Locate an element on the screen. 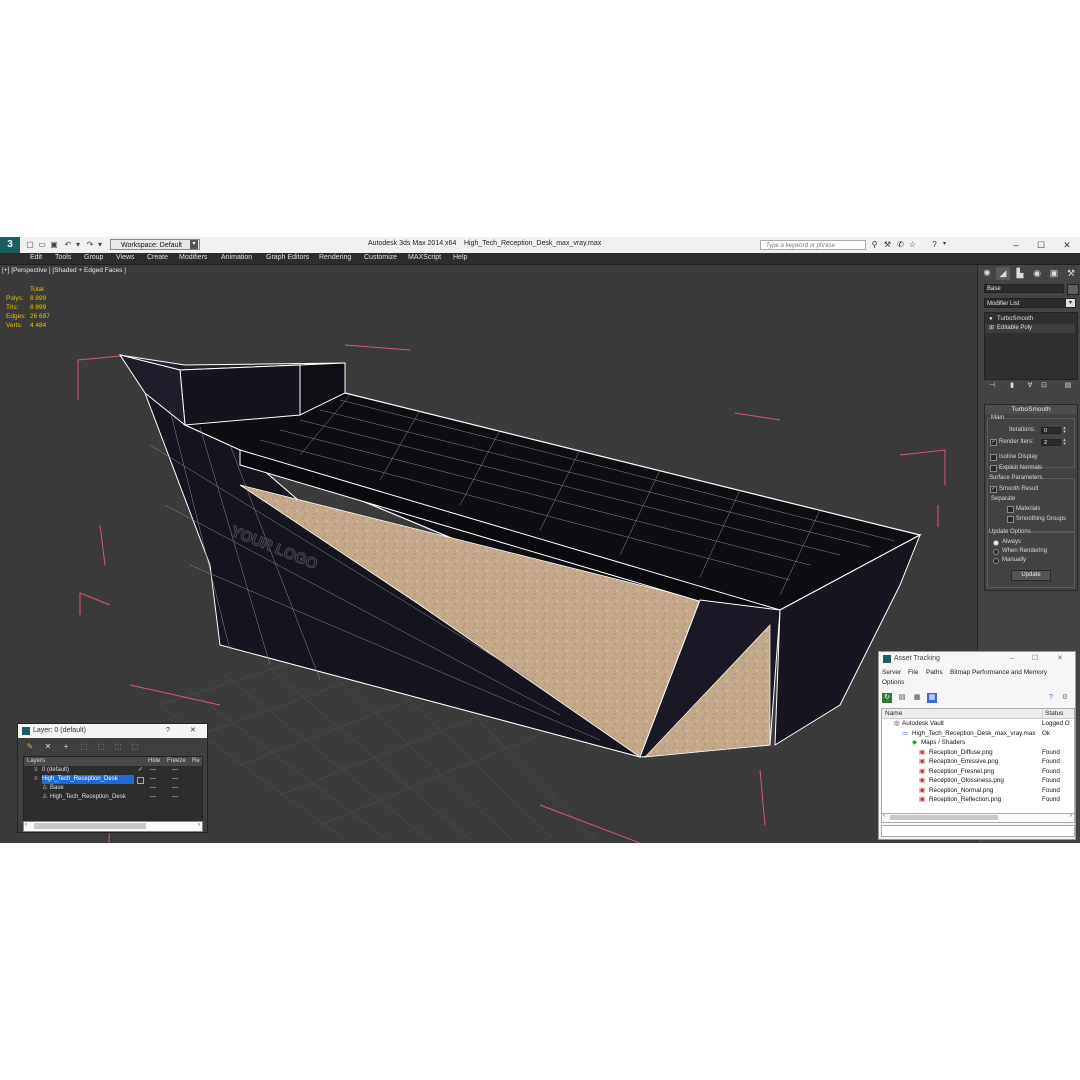 Image resolution: width=1080 pixels, height=1080 pixels. add-to-layer-icon: + is located at coordinates (66, 747).